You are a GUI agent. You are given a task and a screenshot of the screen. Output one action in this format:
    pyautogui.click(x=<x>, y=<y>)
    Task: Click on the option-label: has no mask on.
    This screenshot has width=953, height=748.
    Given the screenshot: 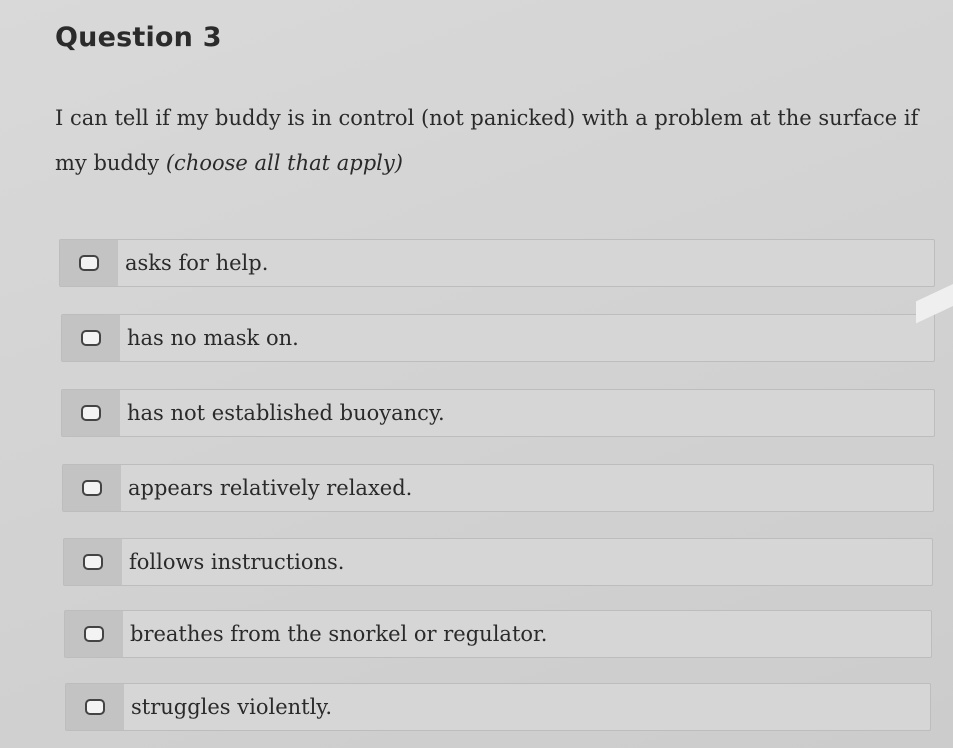 What is the action you would take?
    pyautogui.click(x=213, y=338)
    